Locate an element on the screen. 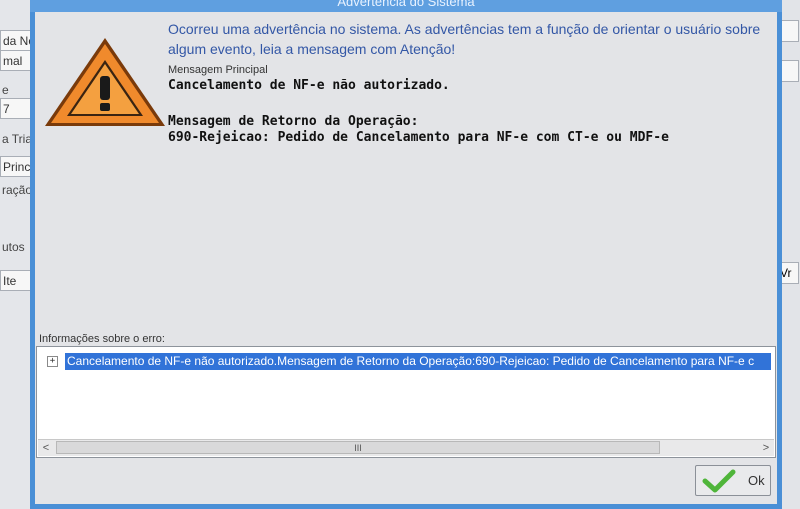  main-message: Cancelamento de NF-e não autorizado. is located at coordinates (309, 85).